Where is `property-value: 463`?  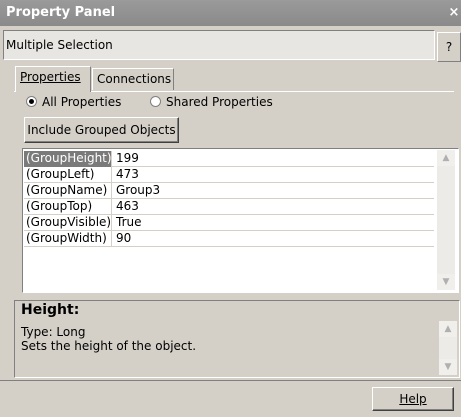
property-value: 463 is located at coordinates (127, 207).